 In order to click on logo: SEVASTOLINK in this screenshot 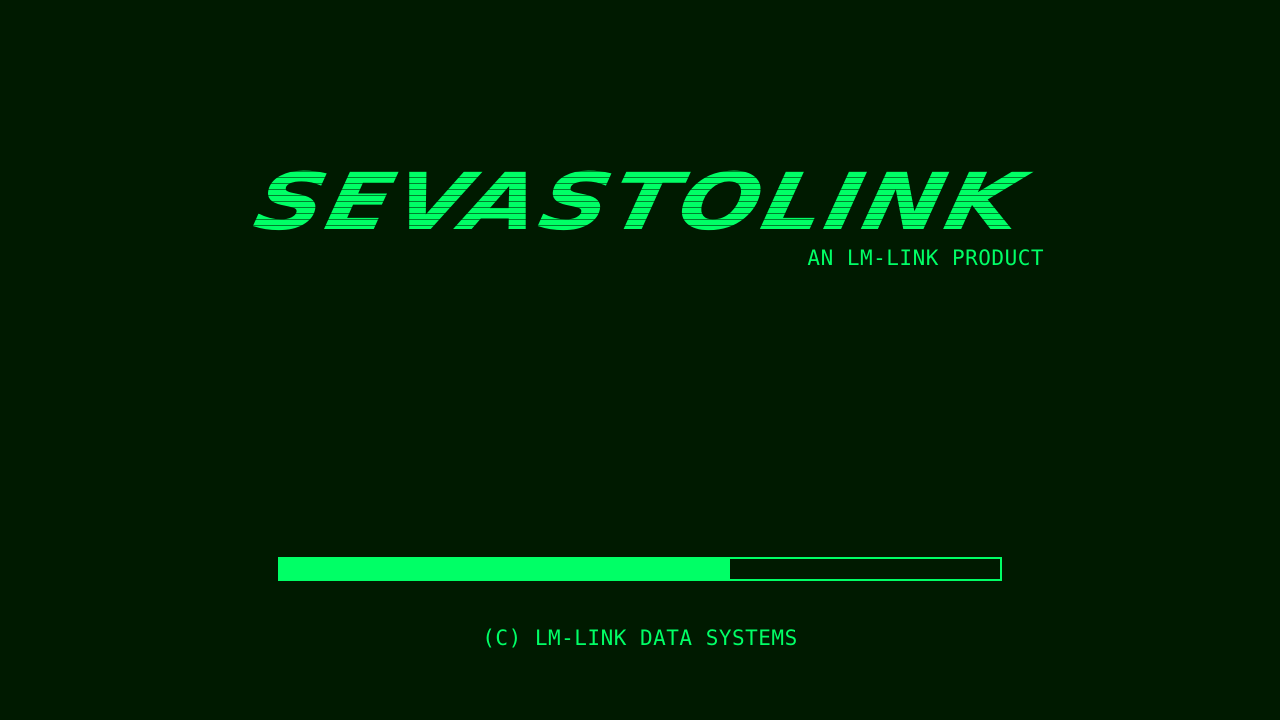, I will do `click(640, 202)`.